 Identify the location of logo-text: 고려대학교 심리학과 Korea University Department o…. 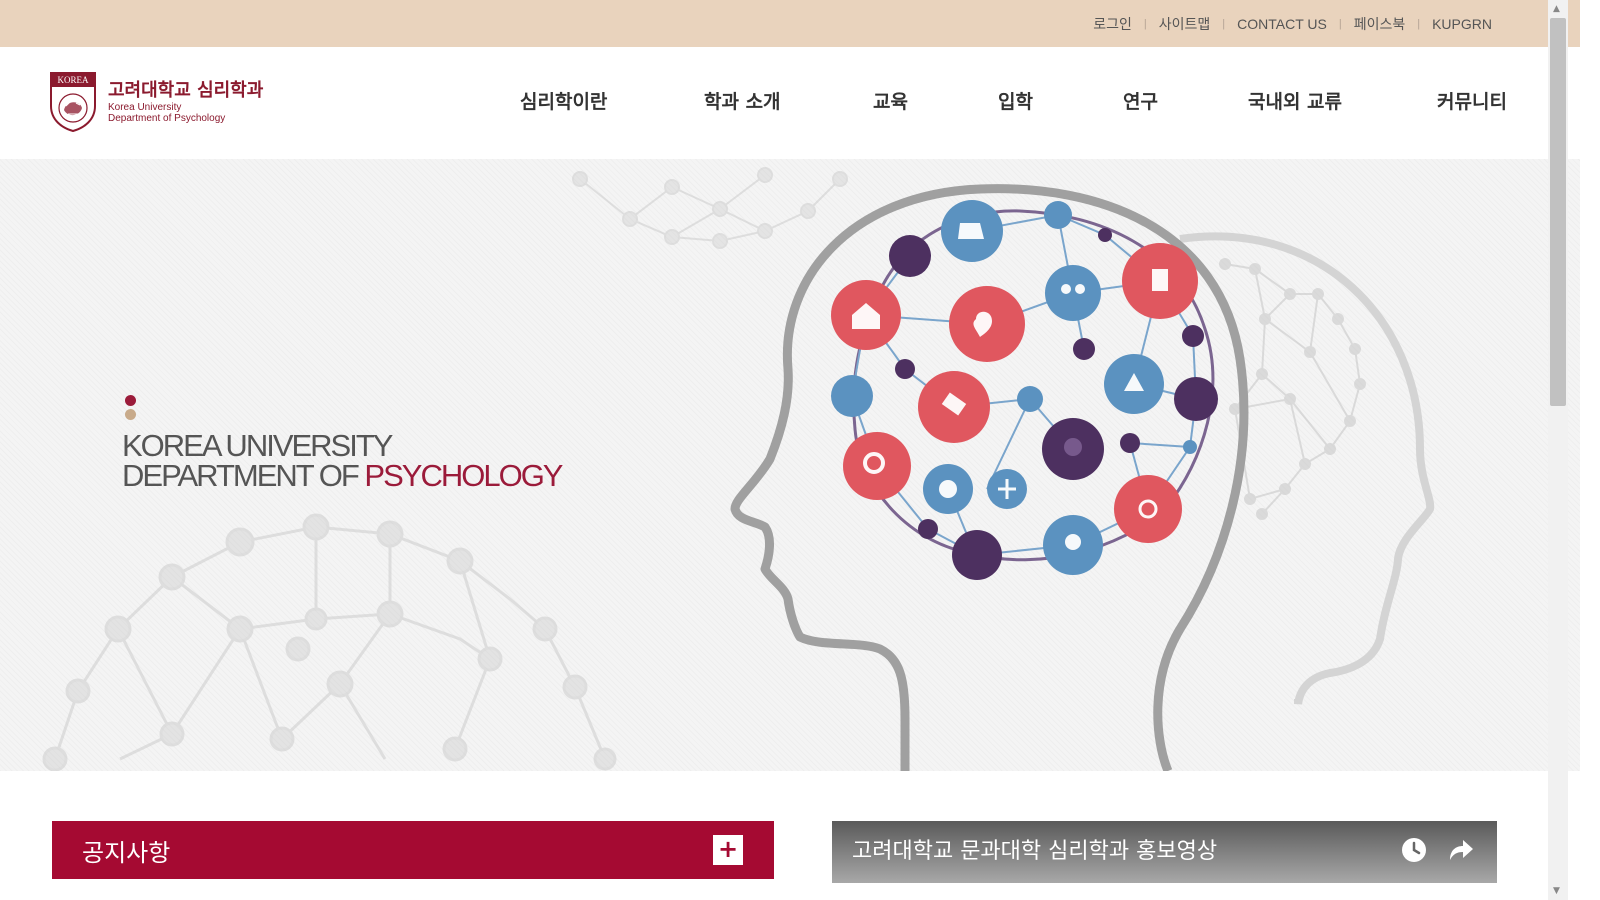
(185, 102).